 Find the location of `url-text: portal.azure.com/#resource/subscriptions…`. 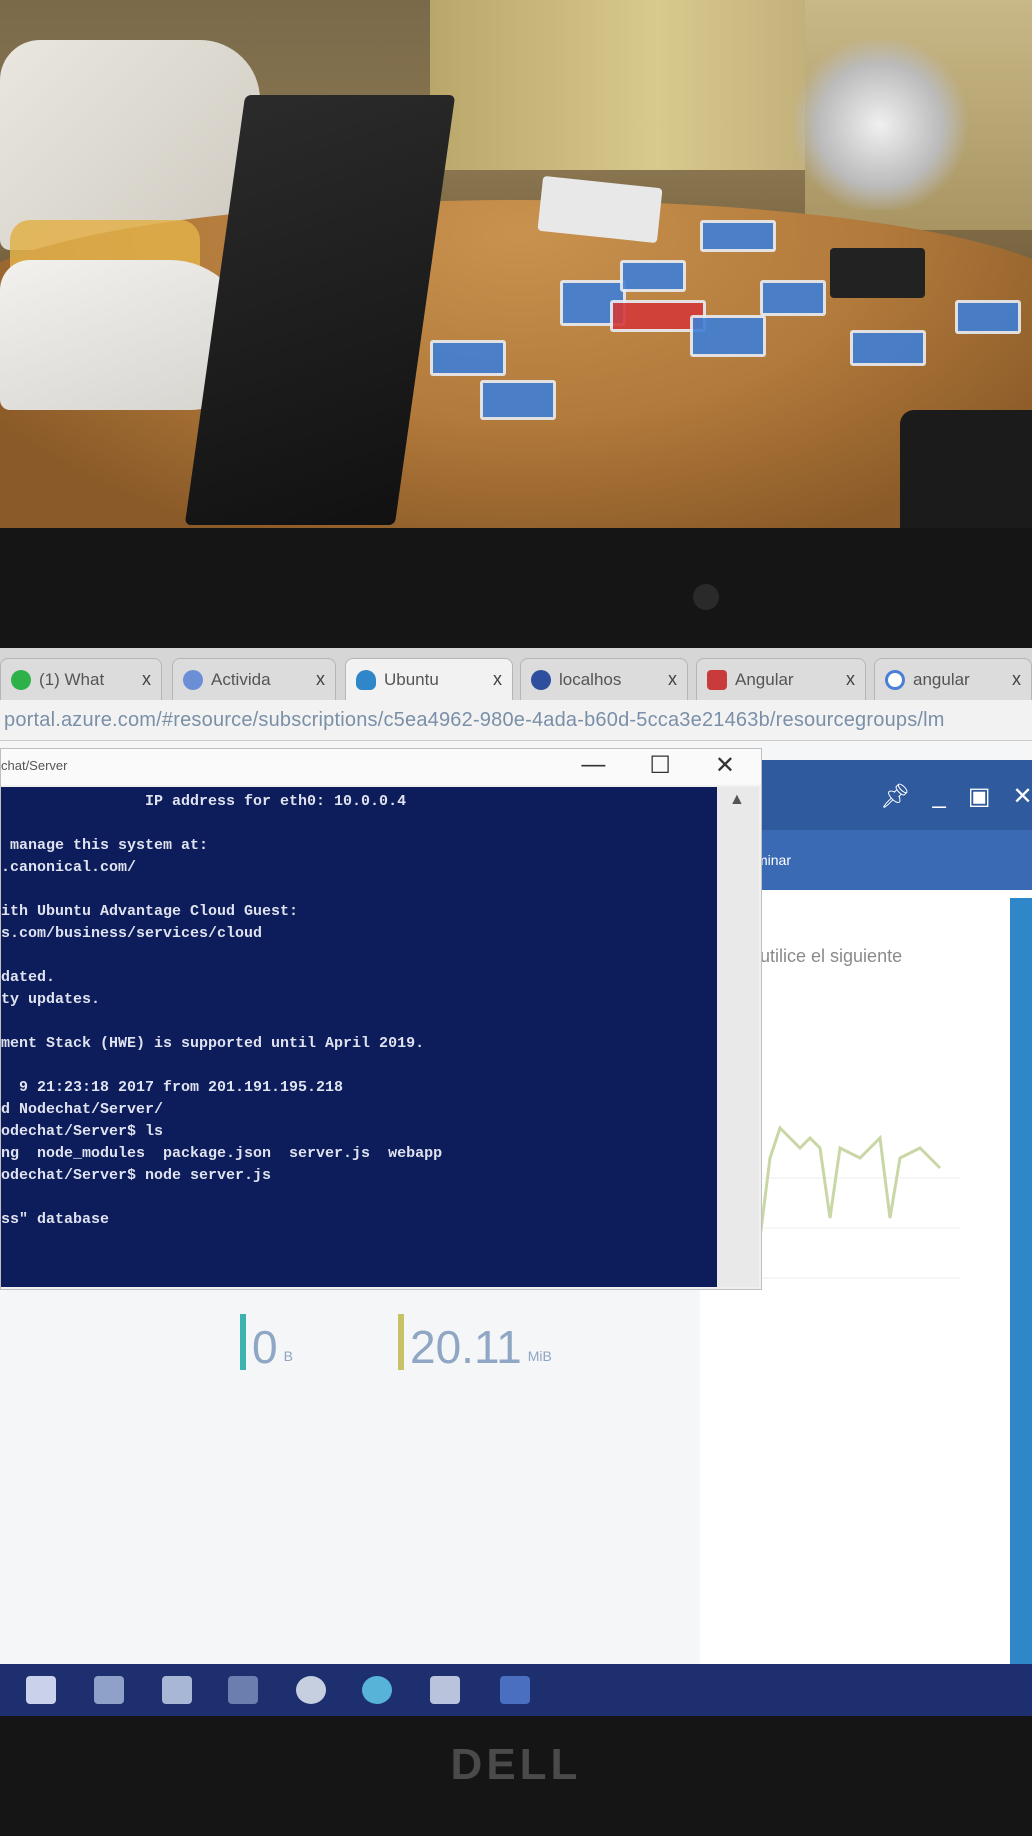

url-text: portal.azure.com/#resource/subscriptions… is located at coordinates (474, 720).